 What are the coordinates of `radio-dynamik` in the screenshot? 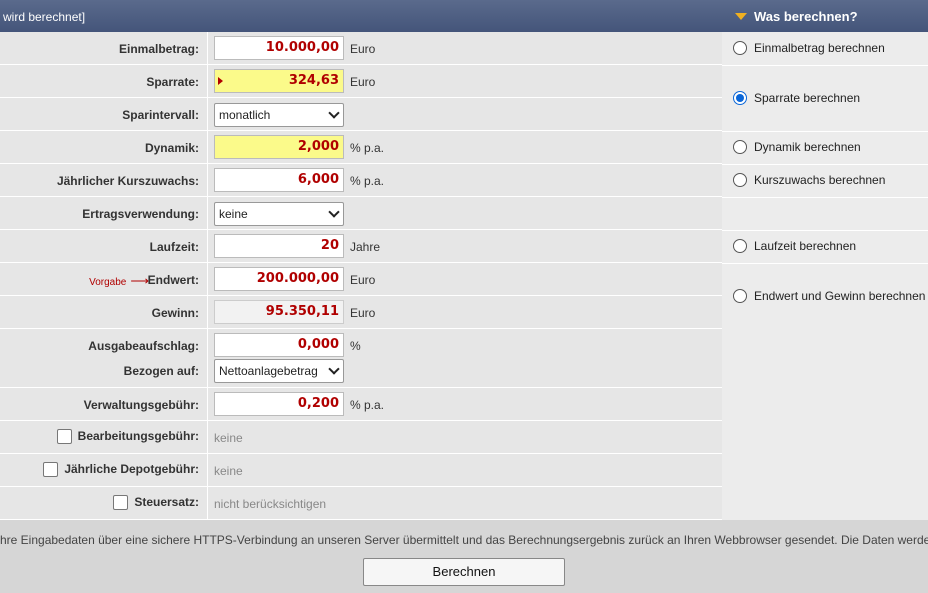 It's located at (740, 147).